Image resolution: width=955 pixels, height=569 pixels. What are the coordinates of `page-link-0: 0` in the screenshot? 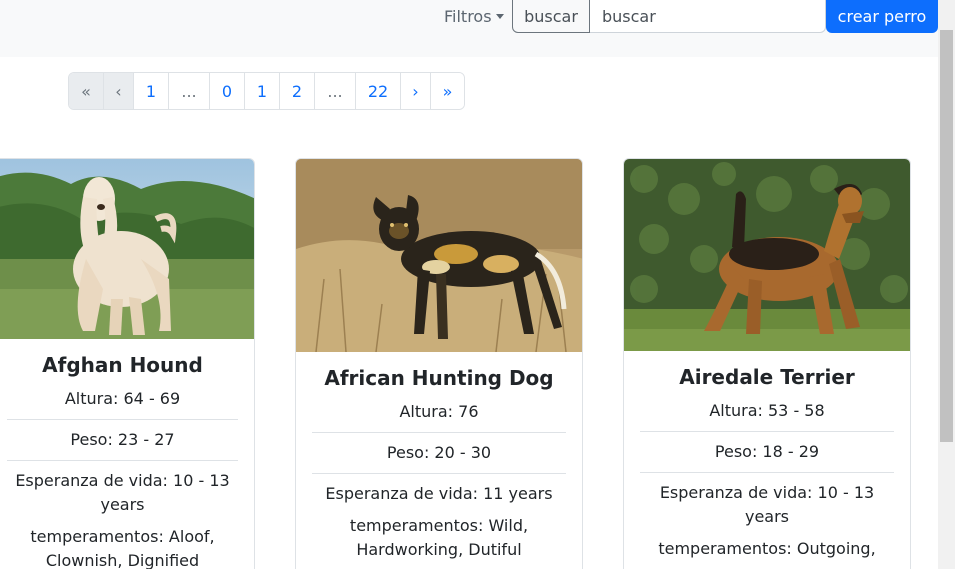 It's located at (227, 91).